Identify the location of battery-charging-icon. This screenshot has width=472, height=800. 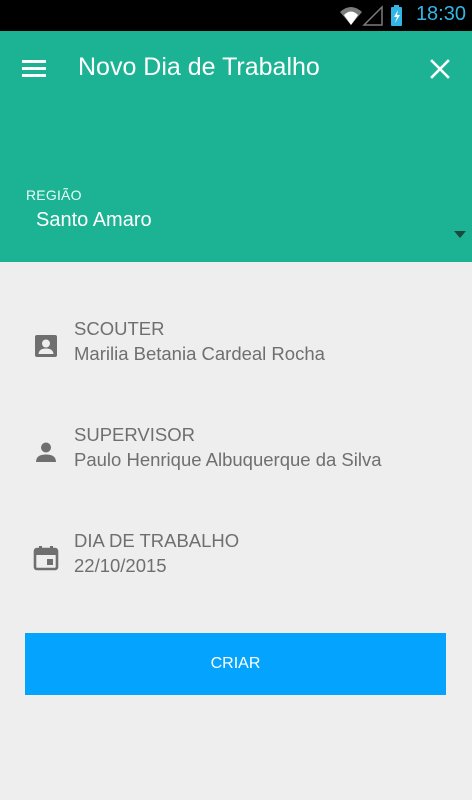
(396, 15).